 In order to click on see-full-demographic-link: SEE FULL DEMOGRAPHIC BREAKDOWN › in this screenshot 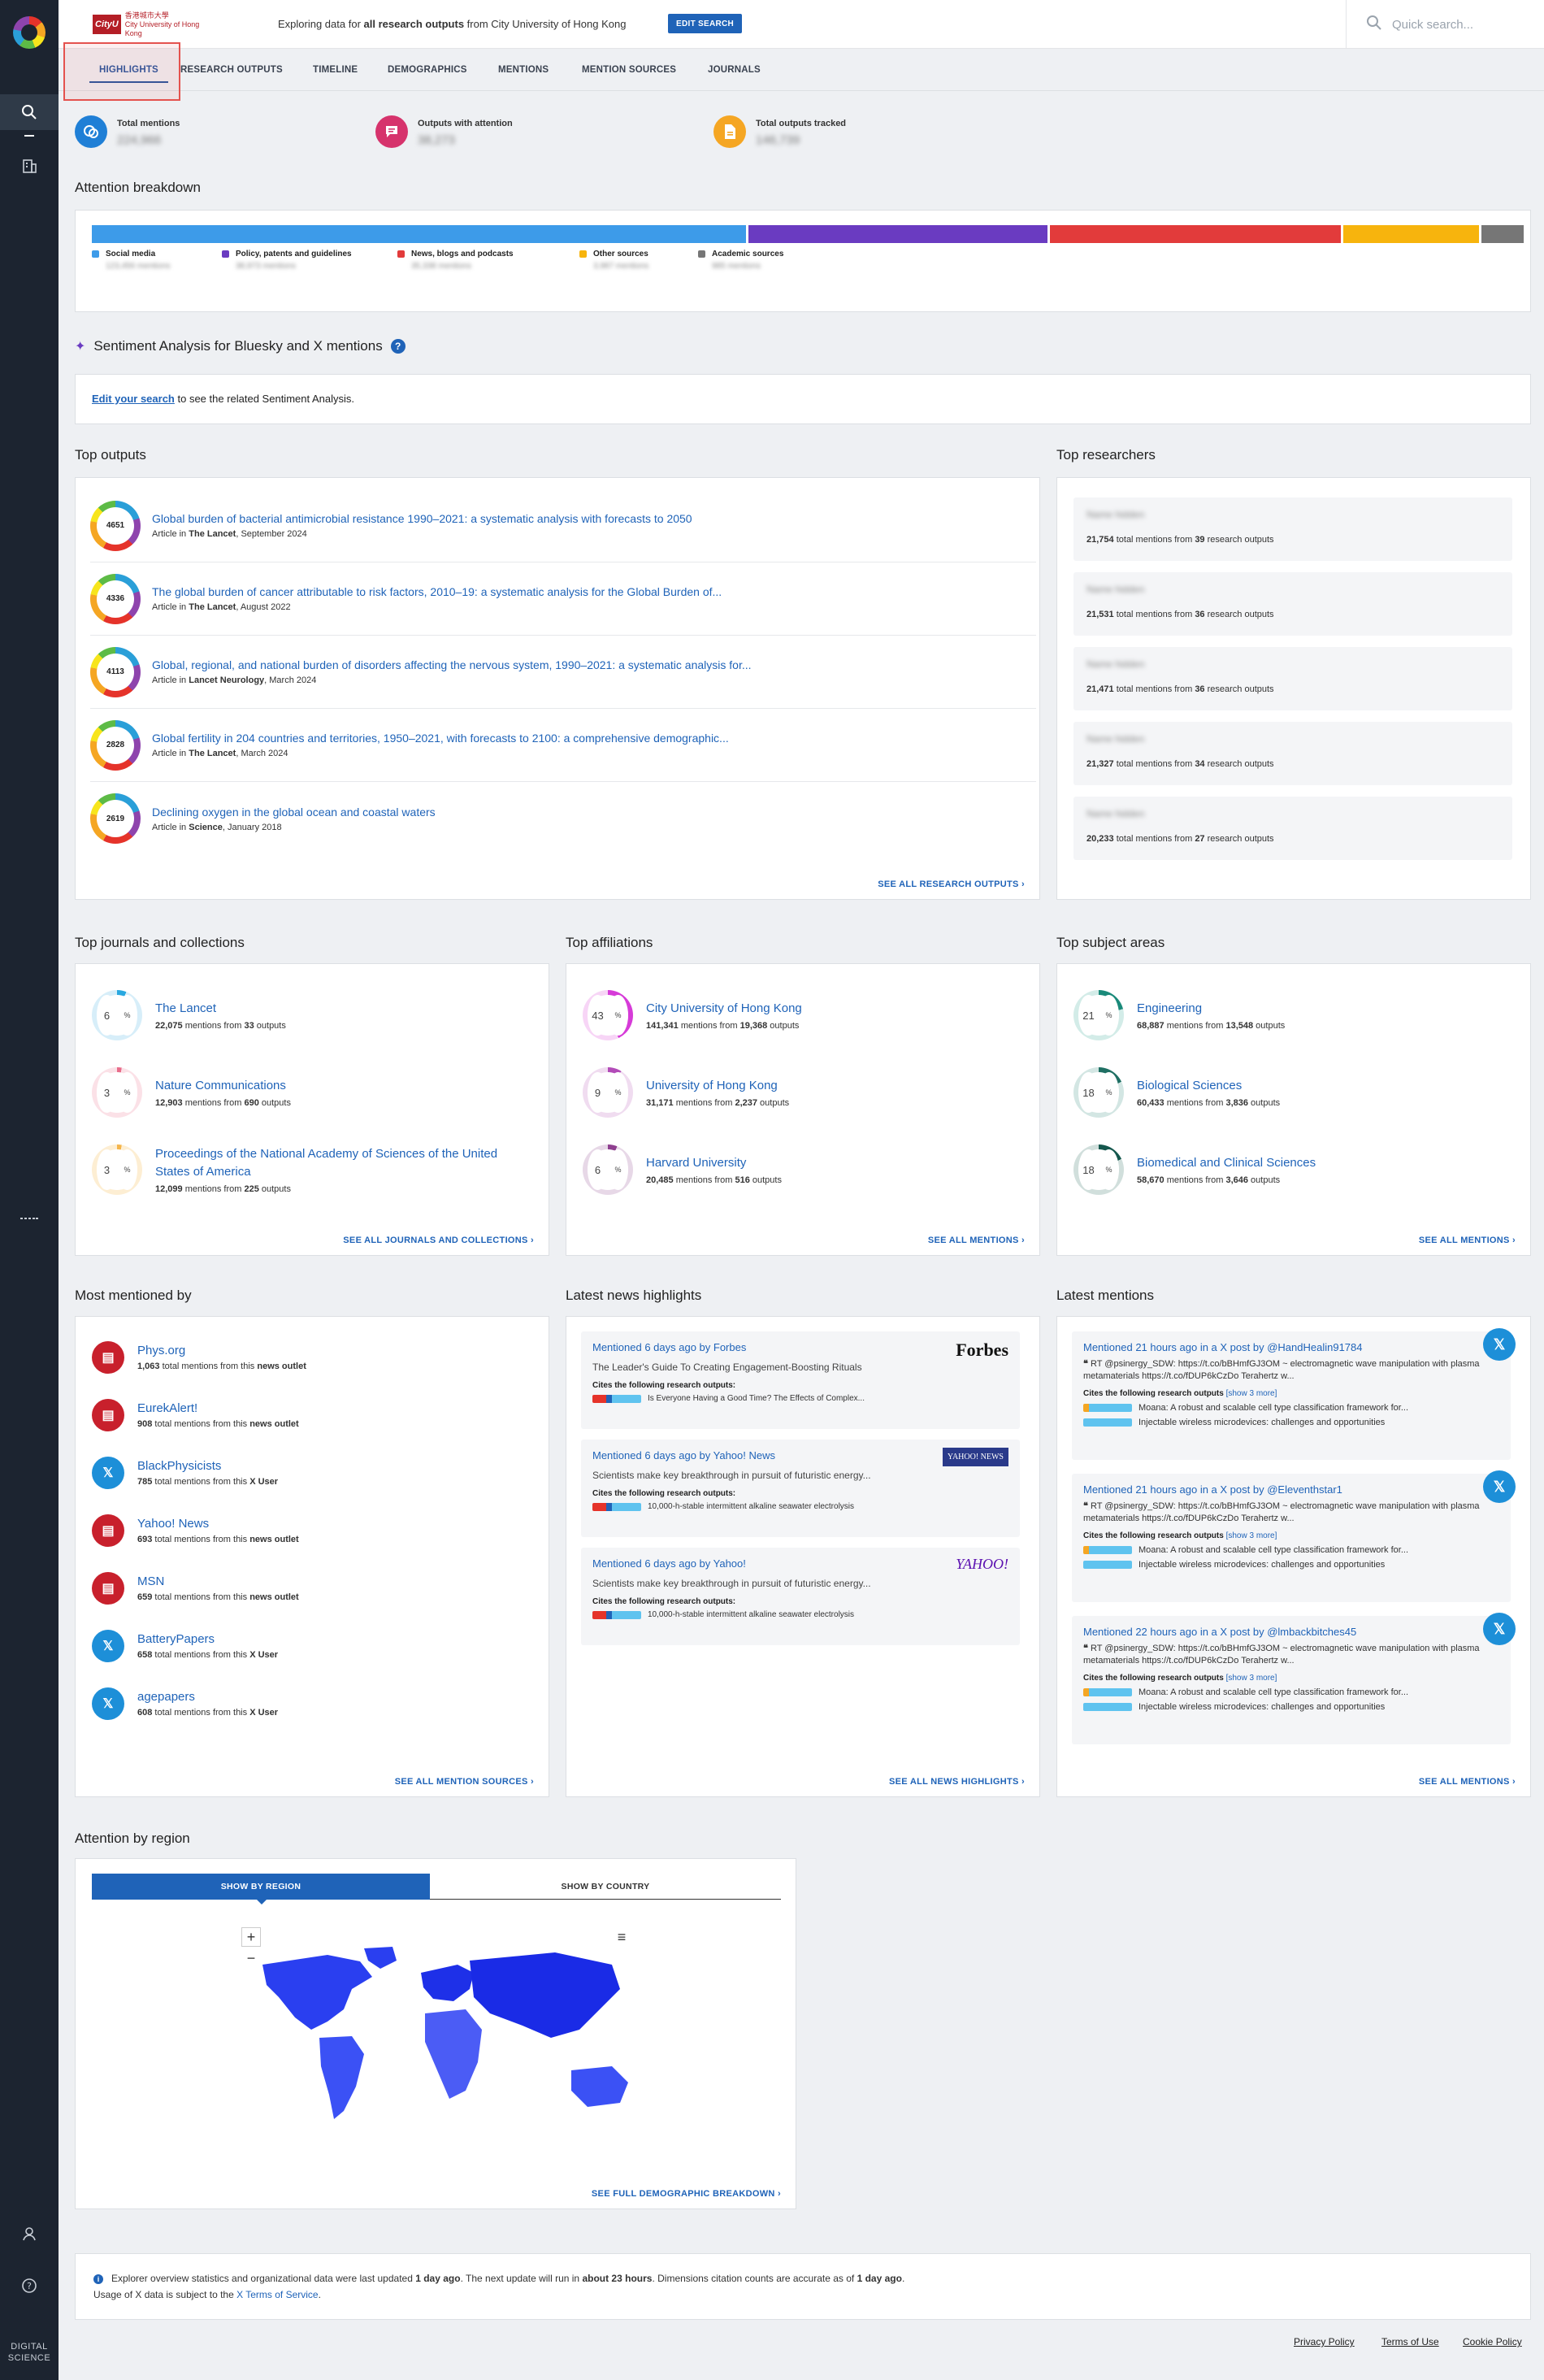, I will do `click(686, 2194)`.